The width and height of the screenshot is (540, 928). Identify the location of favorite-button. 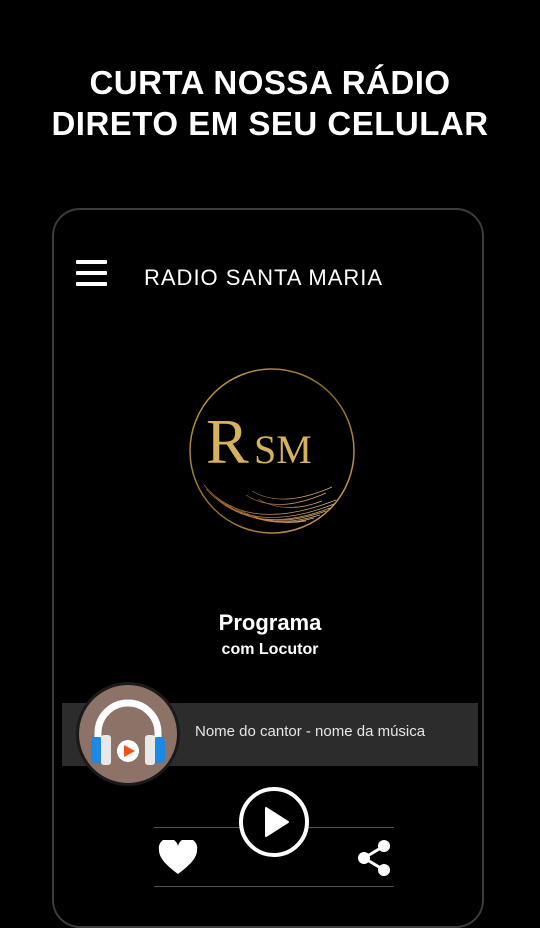
(178, 857).